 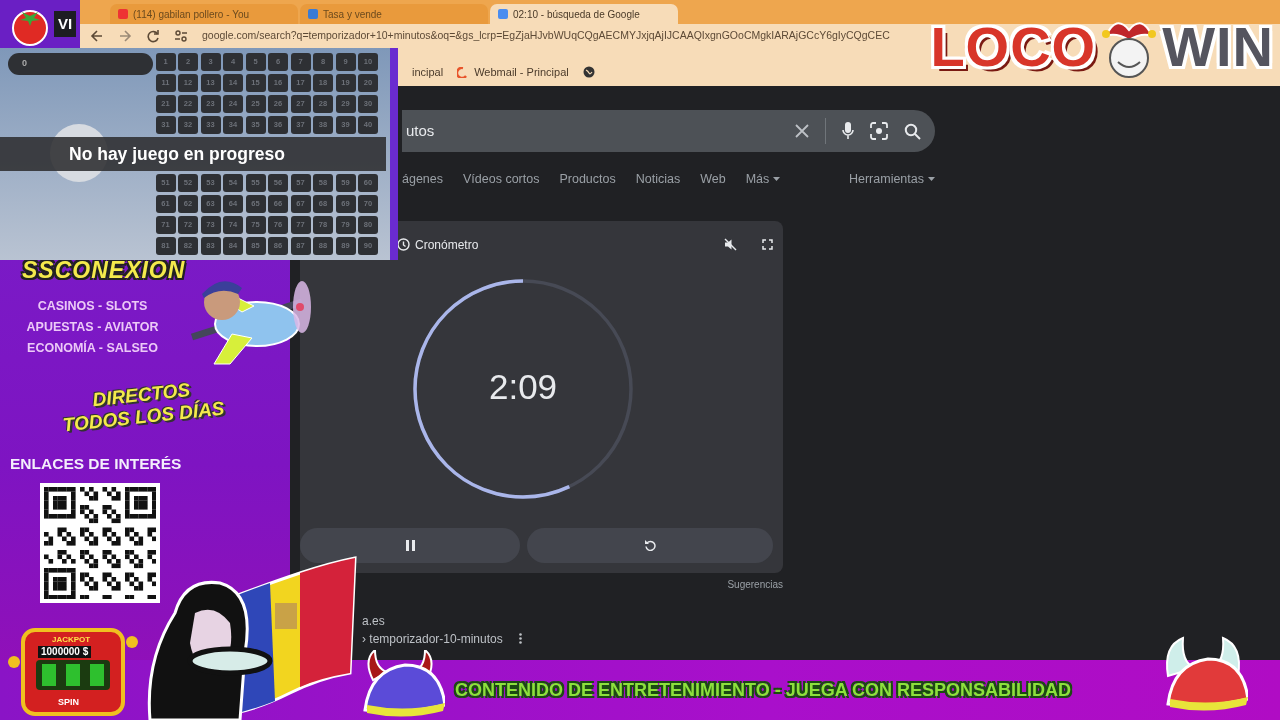 I want to click on status-message: No hay juego en progreso, so click(x=193, y=154).